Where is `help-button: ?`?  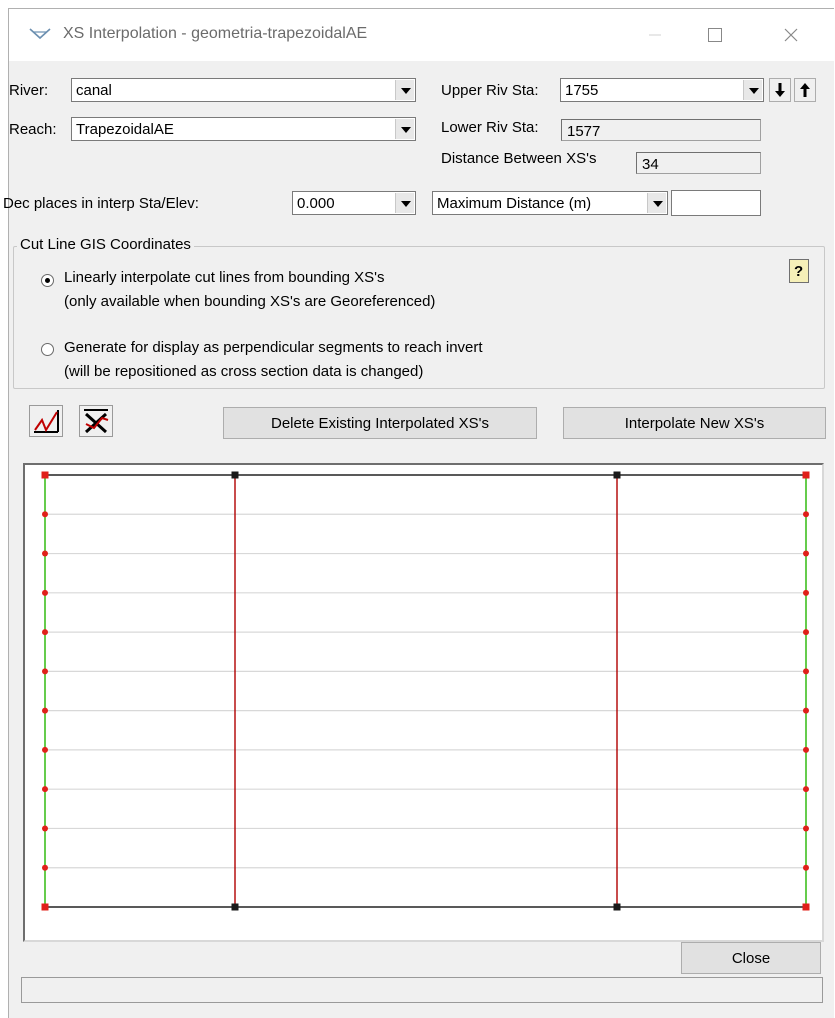 help-button: ? is located at coordinates (799, 271).